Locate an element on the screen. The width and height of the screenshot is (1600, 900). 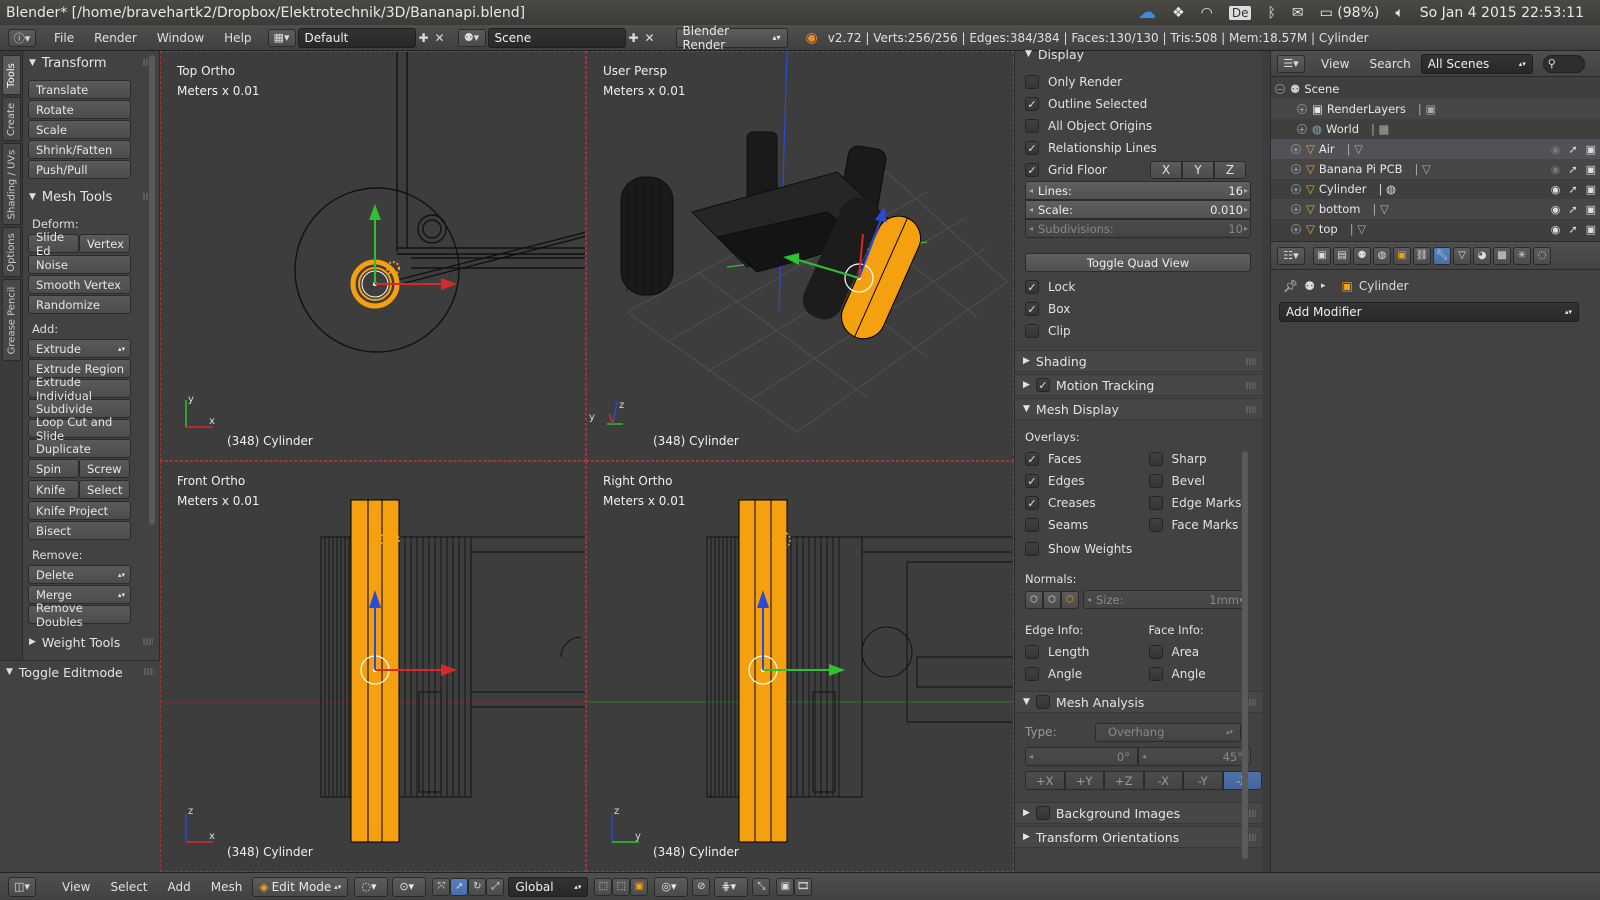
axis-z-toggle: Z is located at coordinates (1230, 170).